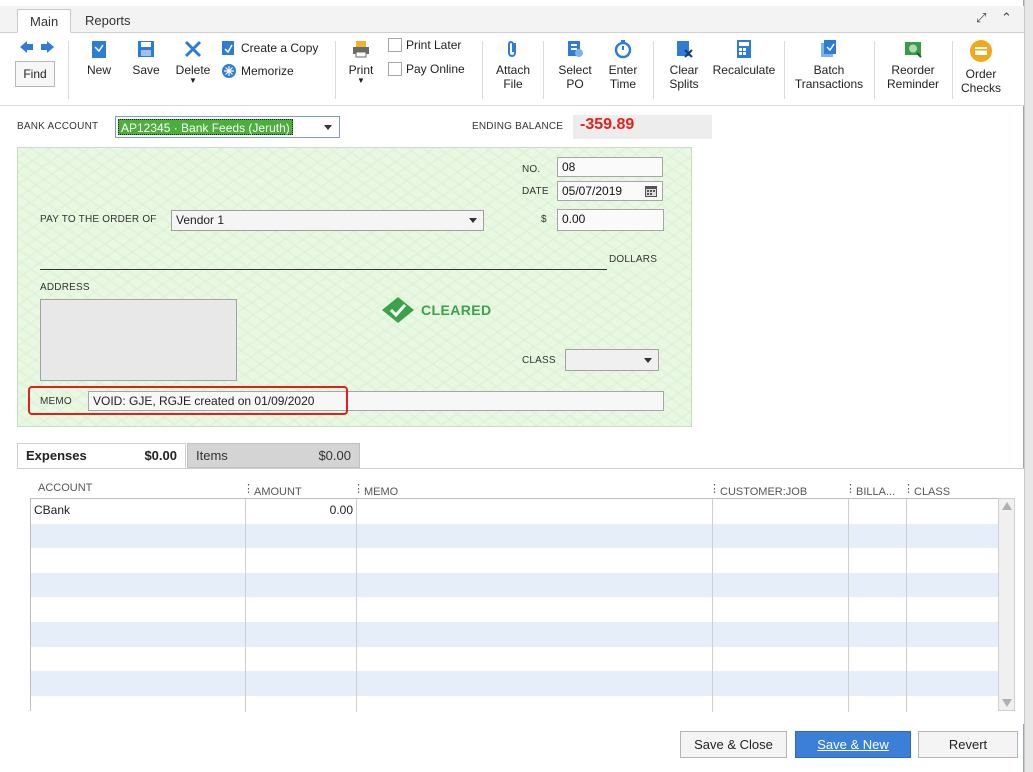 The height and width of the screenshot is (772, 1033). I want to click on bank-account-value: AP12345 · Bank Feeds (Jeruth), so click(205, 127).